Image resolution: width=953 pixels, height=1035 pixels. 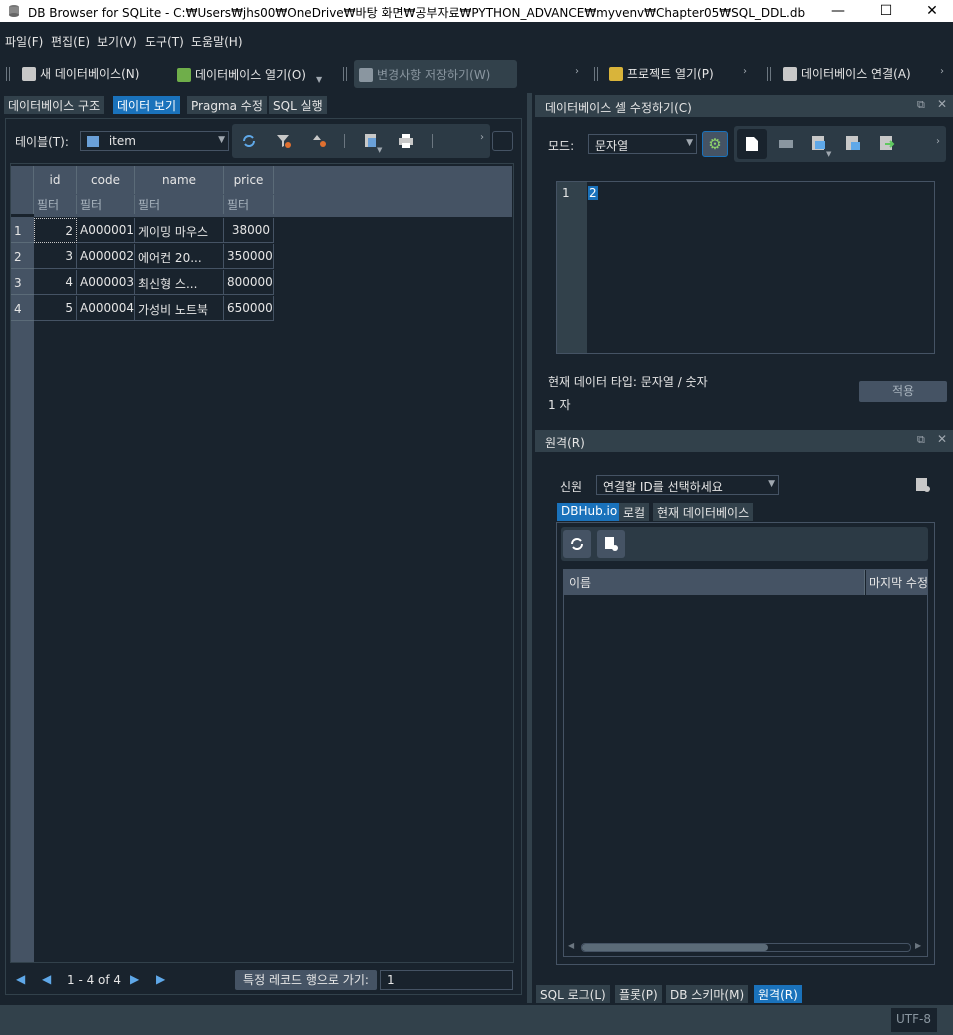 What do you see at coordinates (106, 230) in the screenshot?
I see `table-cell-code: A000001` at bounding box center [106, 230].